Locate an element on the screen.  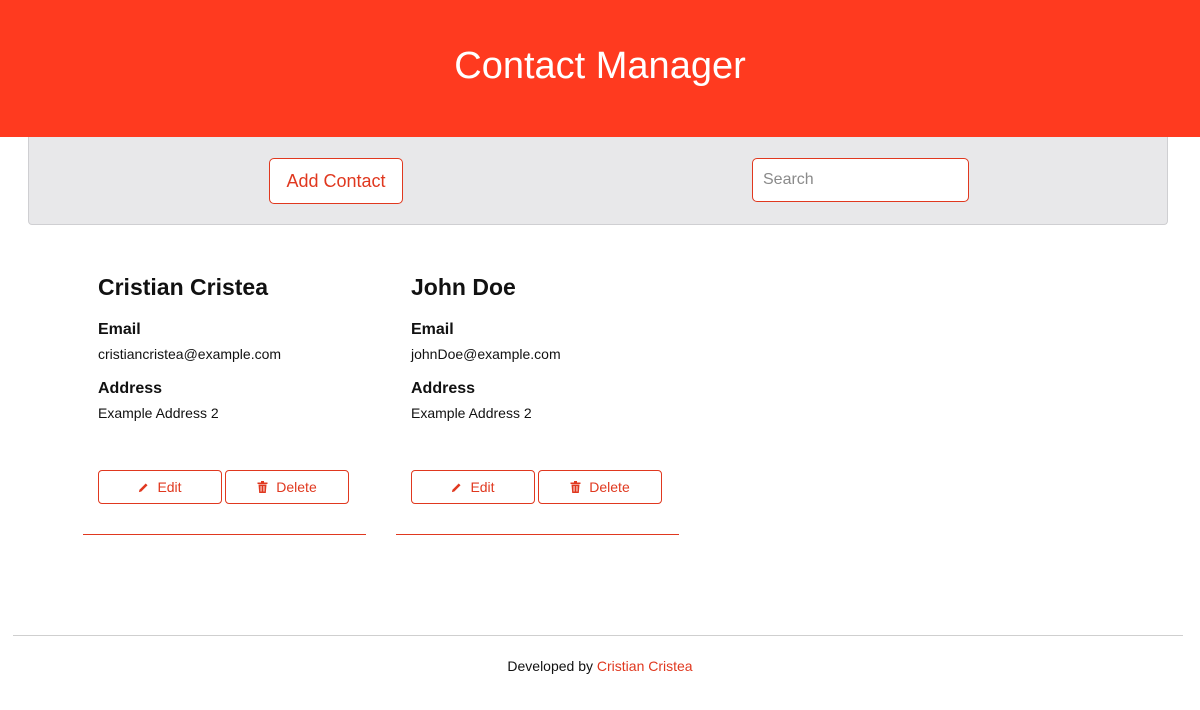
email-value: johnDoe@example.com is located at coordinates (486, 354).